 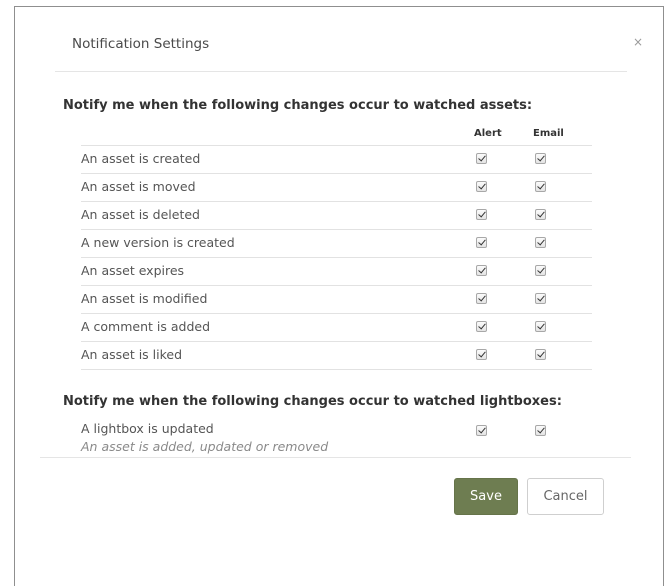 What do you see at coordinates (336, 159) in the screenshot?
I see `notification-row: An asset is created` at bounding box center [336, 159].